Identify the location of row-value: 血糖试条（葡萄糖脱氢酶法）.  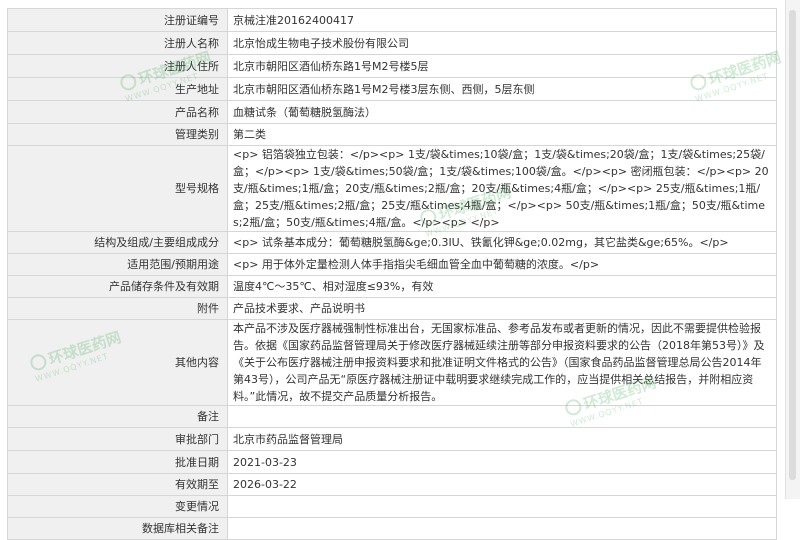
(502, 112).